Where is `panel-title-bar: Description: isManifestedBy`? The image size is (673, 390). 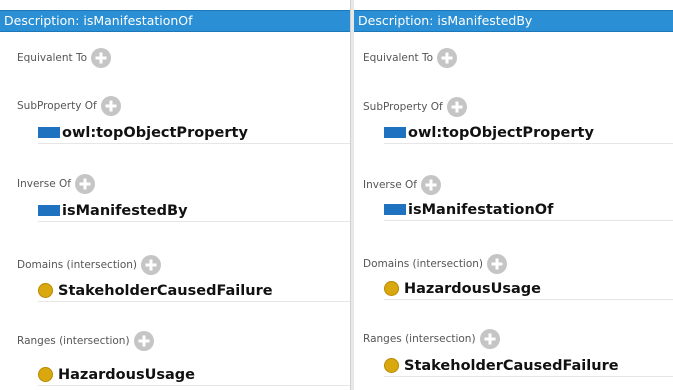
panel-title-bar: Description: isManifestedBy is located at coordinates (513, 21).